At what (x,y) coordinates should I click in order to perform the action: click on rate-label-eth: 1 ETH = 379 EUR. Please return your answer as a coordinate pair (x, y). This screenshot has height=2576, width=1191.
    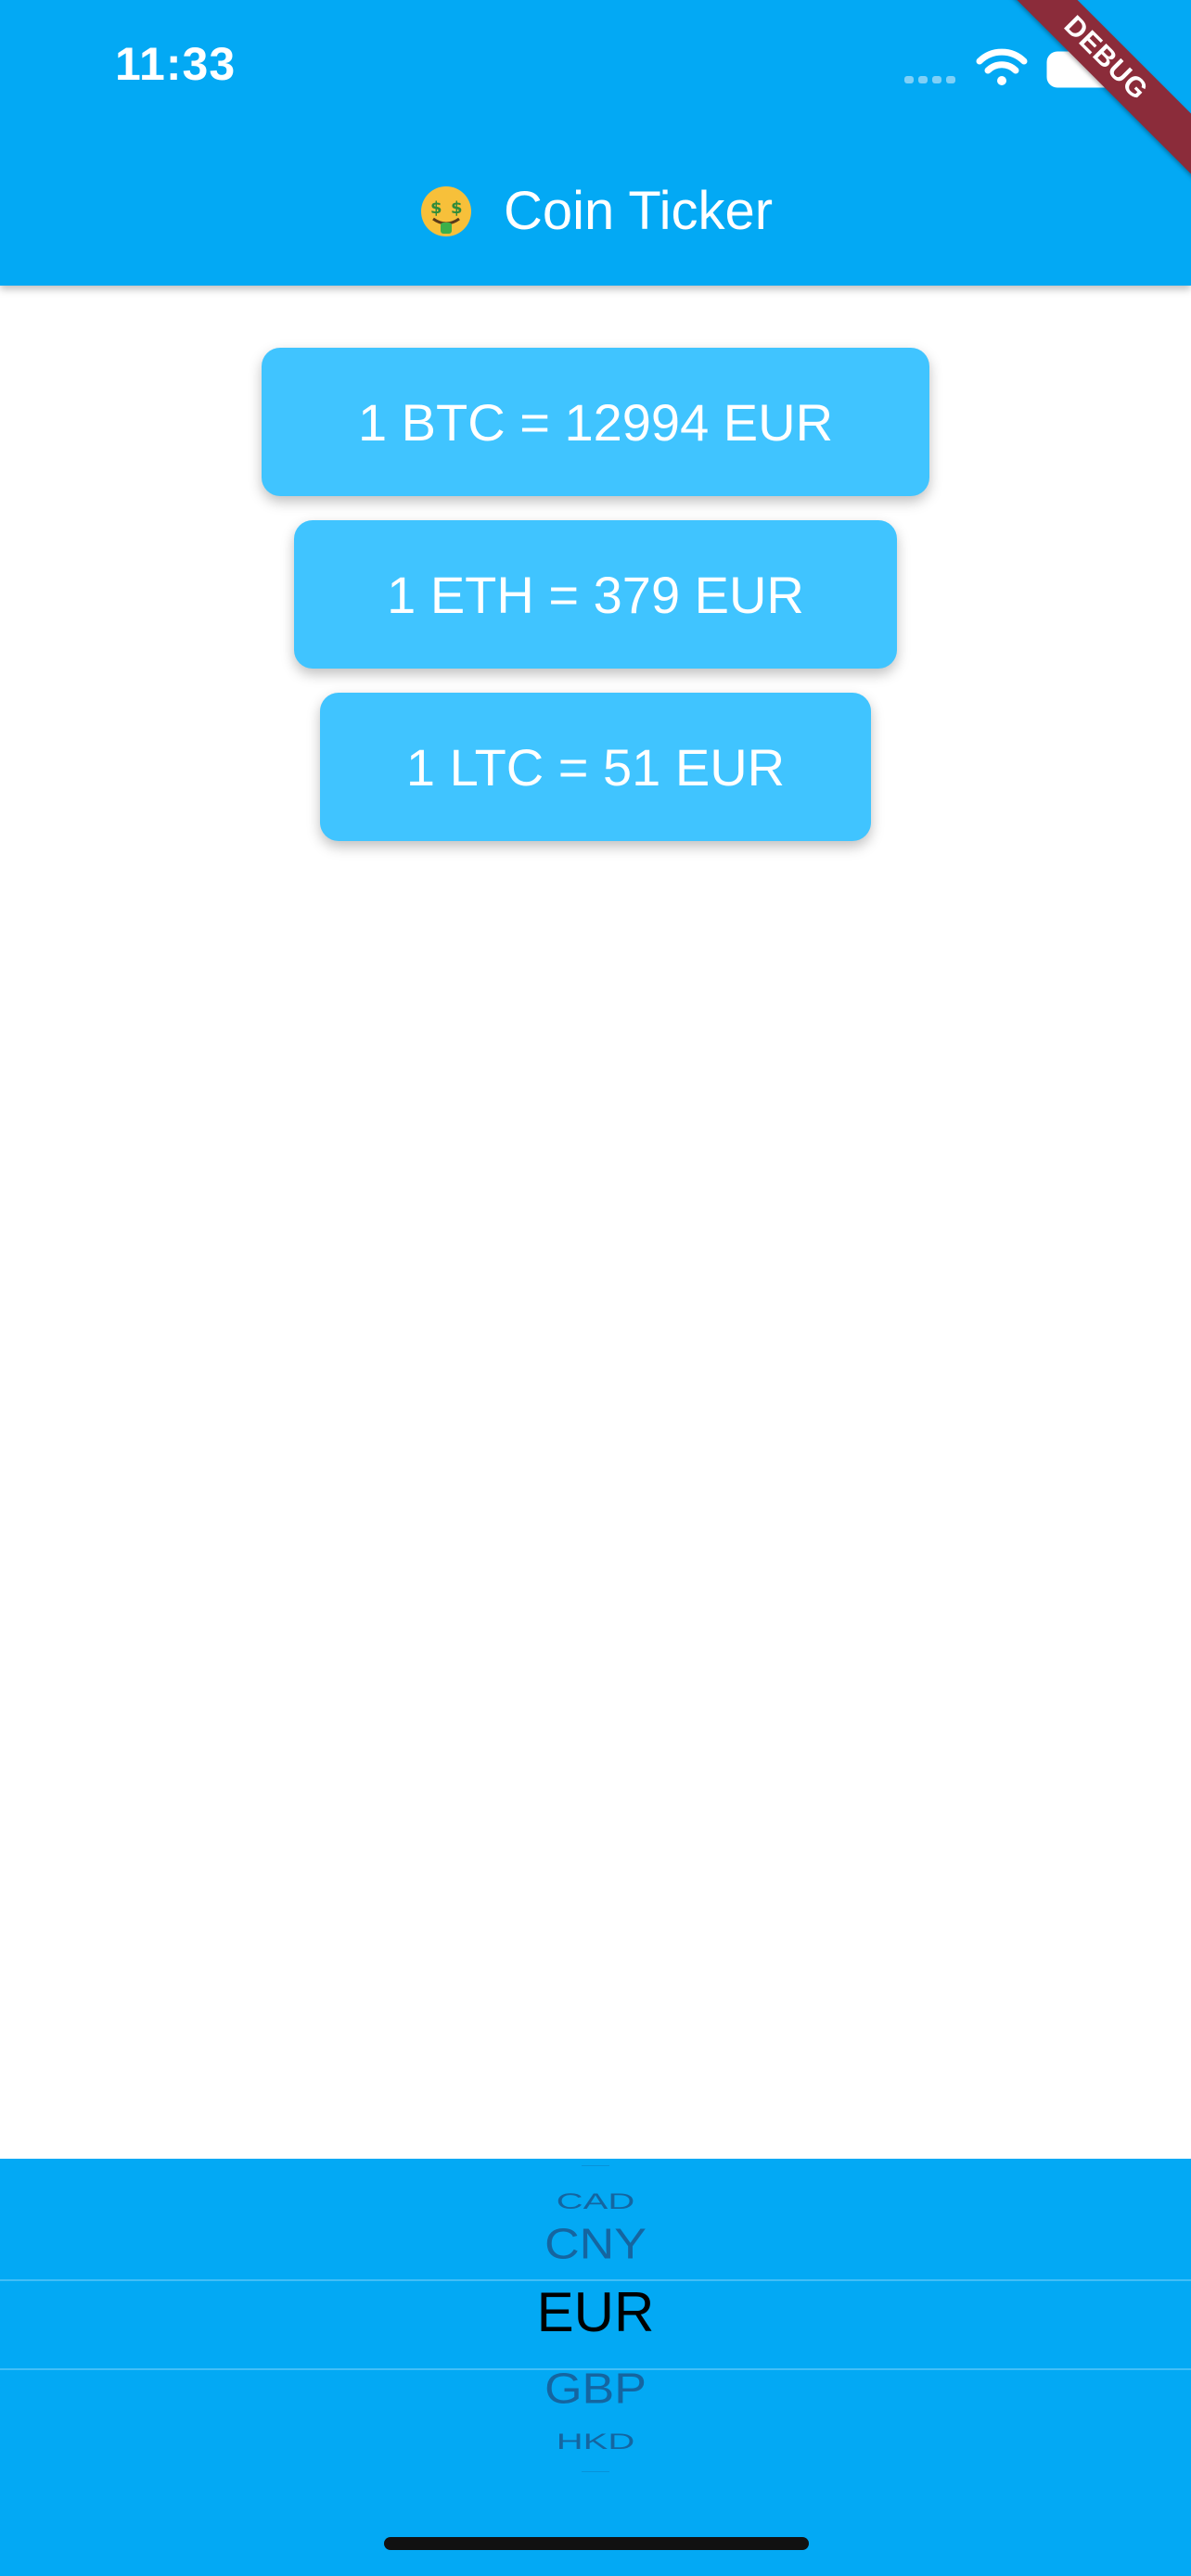
    Looking at the image, I should click on (595, 595).